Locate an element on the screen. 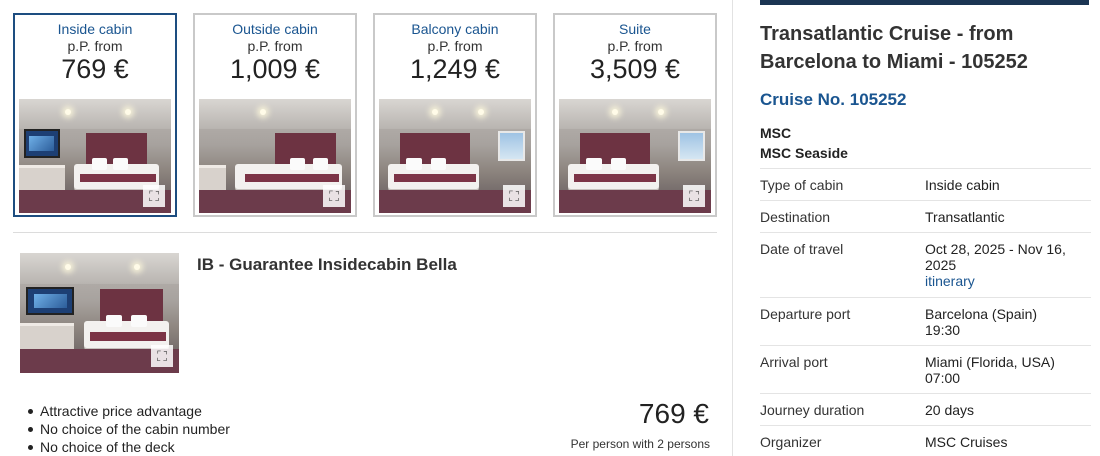  panel-separator is located at coordinates (732, 228).